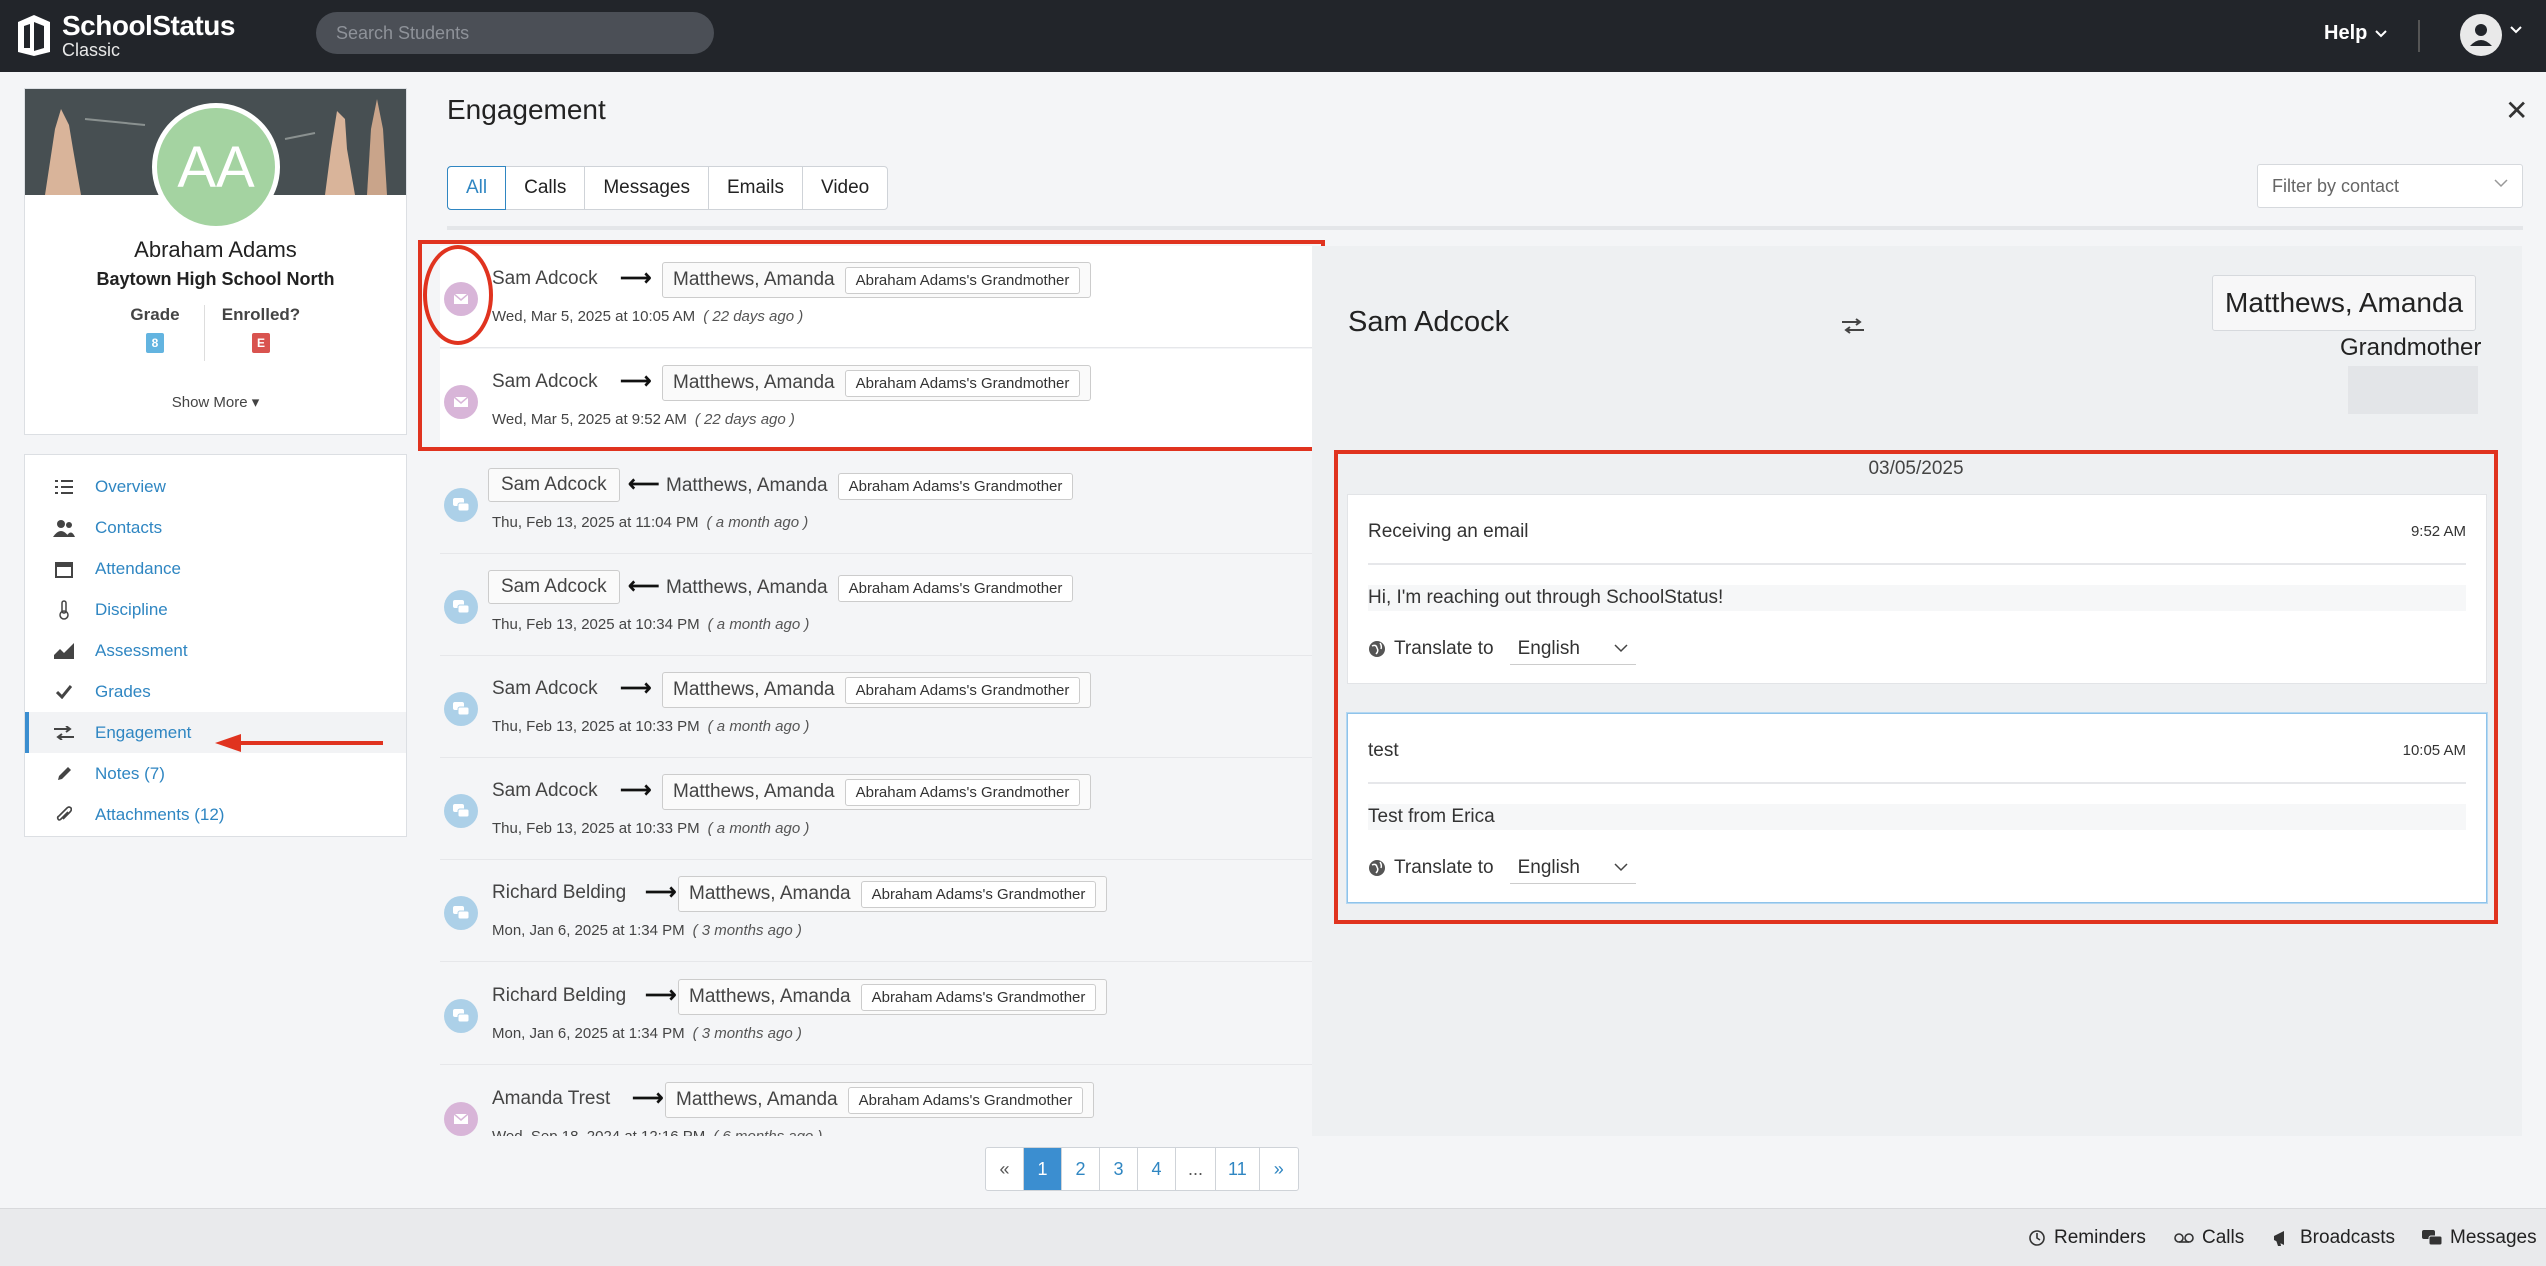 The width and height of the screenshot is (2546, 1266). What do you see at coordinates (756, 188) in the screenshot?
I see `tab-emails: Emails` at bounding box center [756, 188].